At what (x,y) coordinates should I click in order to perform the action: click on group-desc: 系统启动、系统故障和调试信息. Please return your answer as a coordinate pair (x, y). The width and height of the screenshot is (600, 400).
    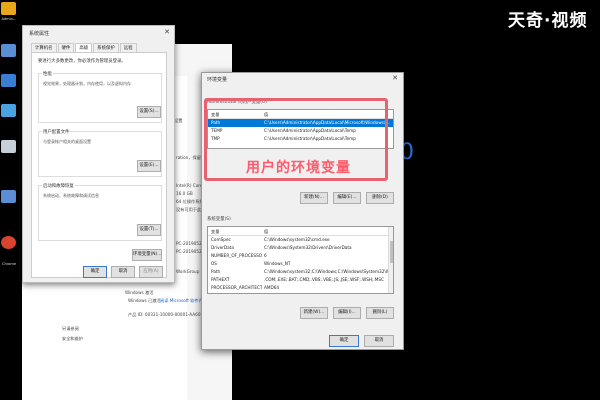
    Looking at the image, I should click on (71, 195).